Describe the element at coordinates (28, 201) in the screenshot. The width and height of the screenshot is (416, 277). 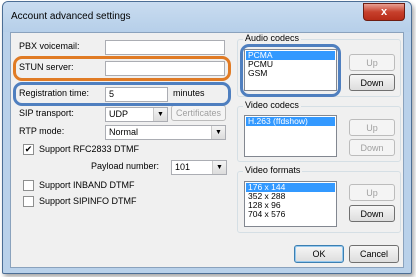
I see `sipinfo-checkbox` at that location.